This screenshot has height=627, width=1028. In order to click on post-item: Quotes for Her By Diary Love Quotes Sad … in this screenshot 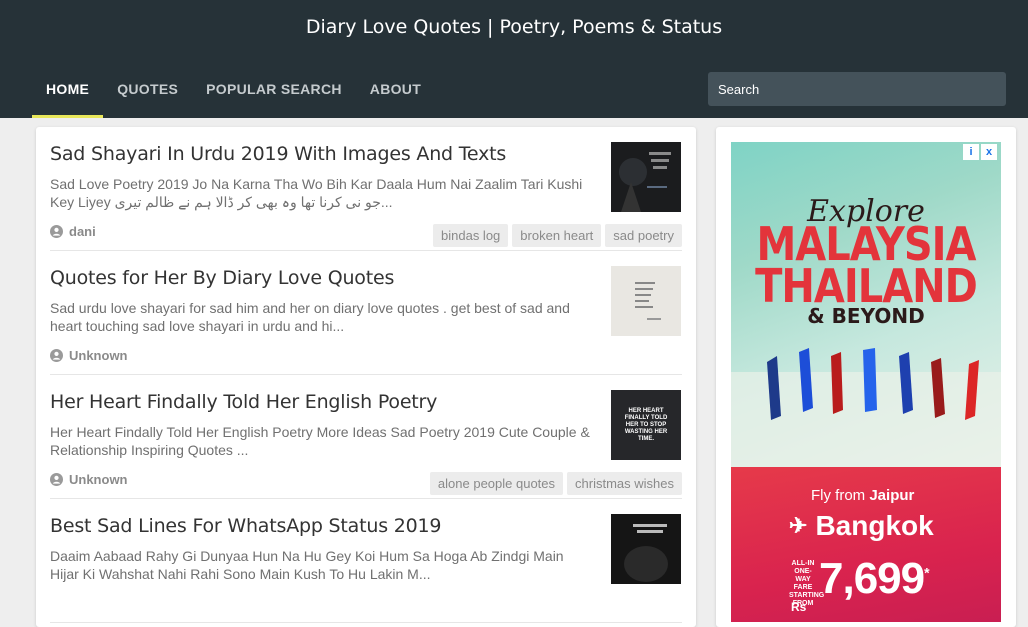, I will do `click(366, 313)`.